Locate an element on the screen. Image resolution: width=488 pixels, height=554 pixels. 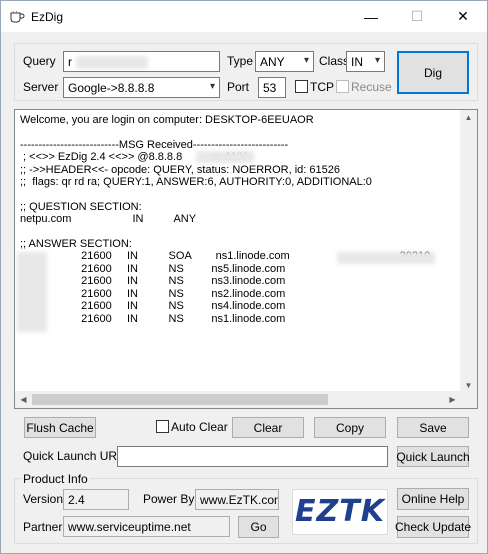
eztk-logo-text: EZTK is located at coordinates (340, 511).